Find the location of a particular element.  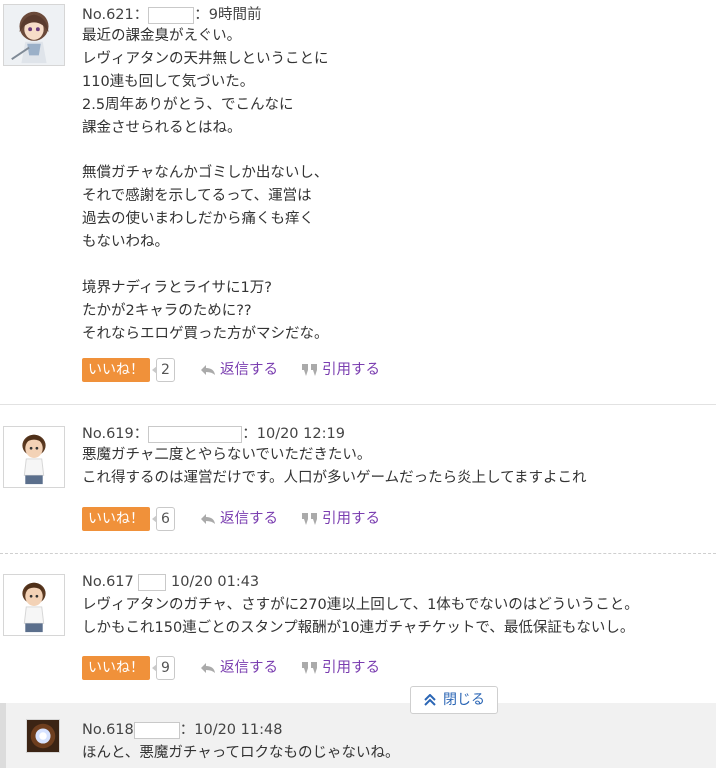

body-line: それで感謝を示してるって、運営は is located at coordinates (197, 196).